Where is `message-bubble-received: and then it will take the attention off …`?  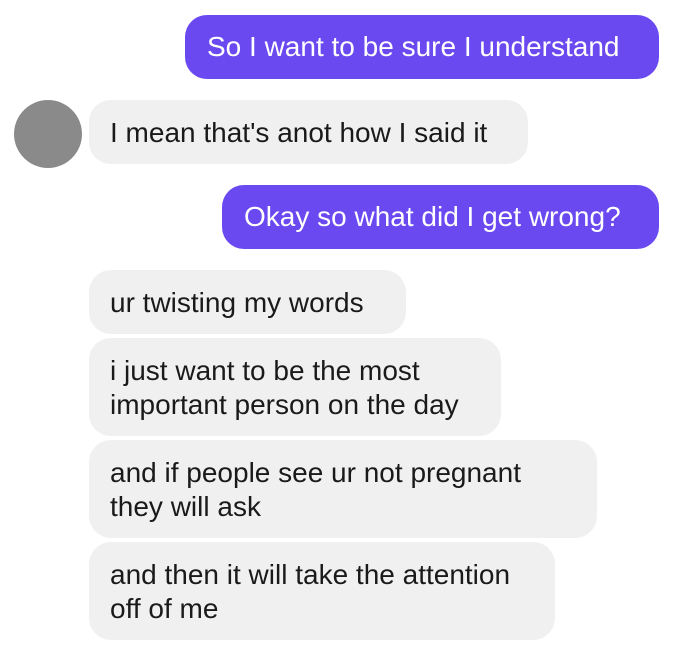
message-bubble-received: and then it will take the attention off … is located at coordinates (322, 591).